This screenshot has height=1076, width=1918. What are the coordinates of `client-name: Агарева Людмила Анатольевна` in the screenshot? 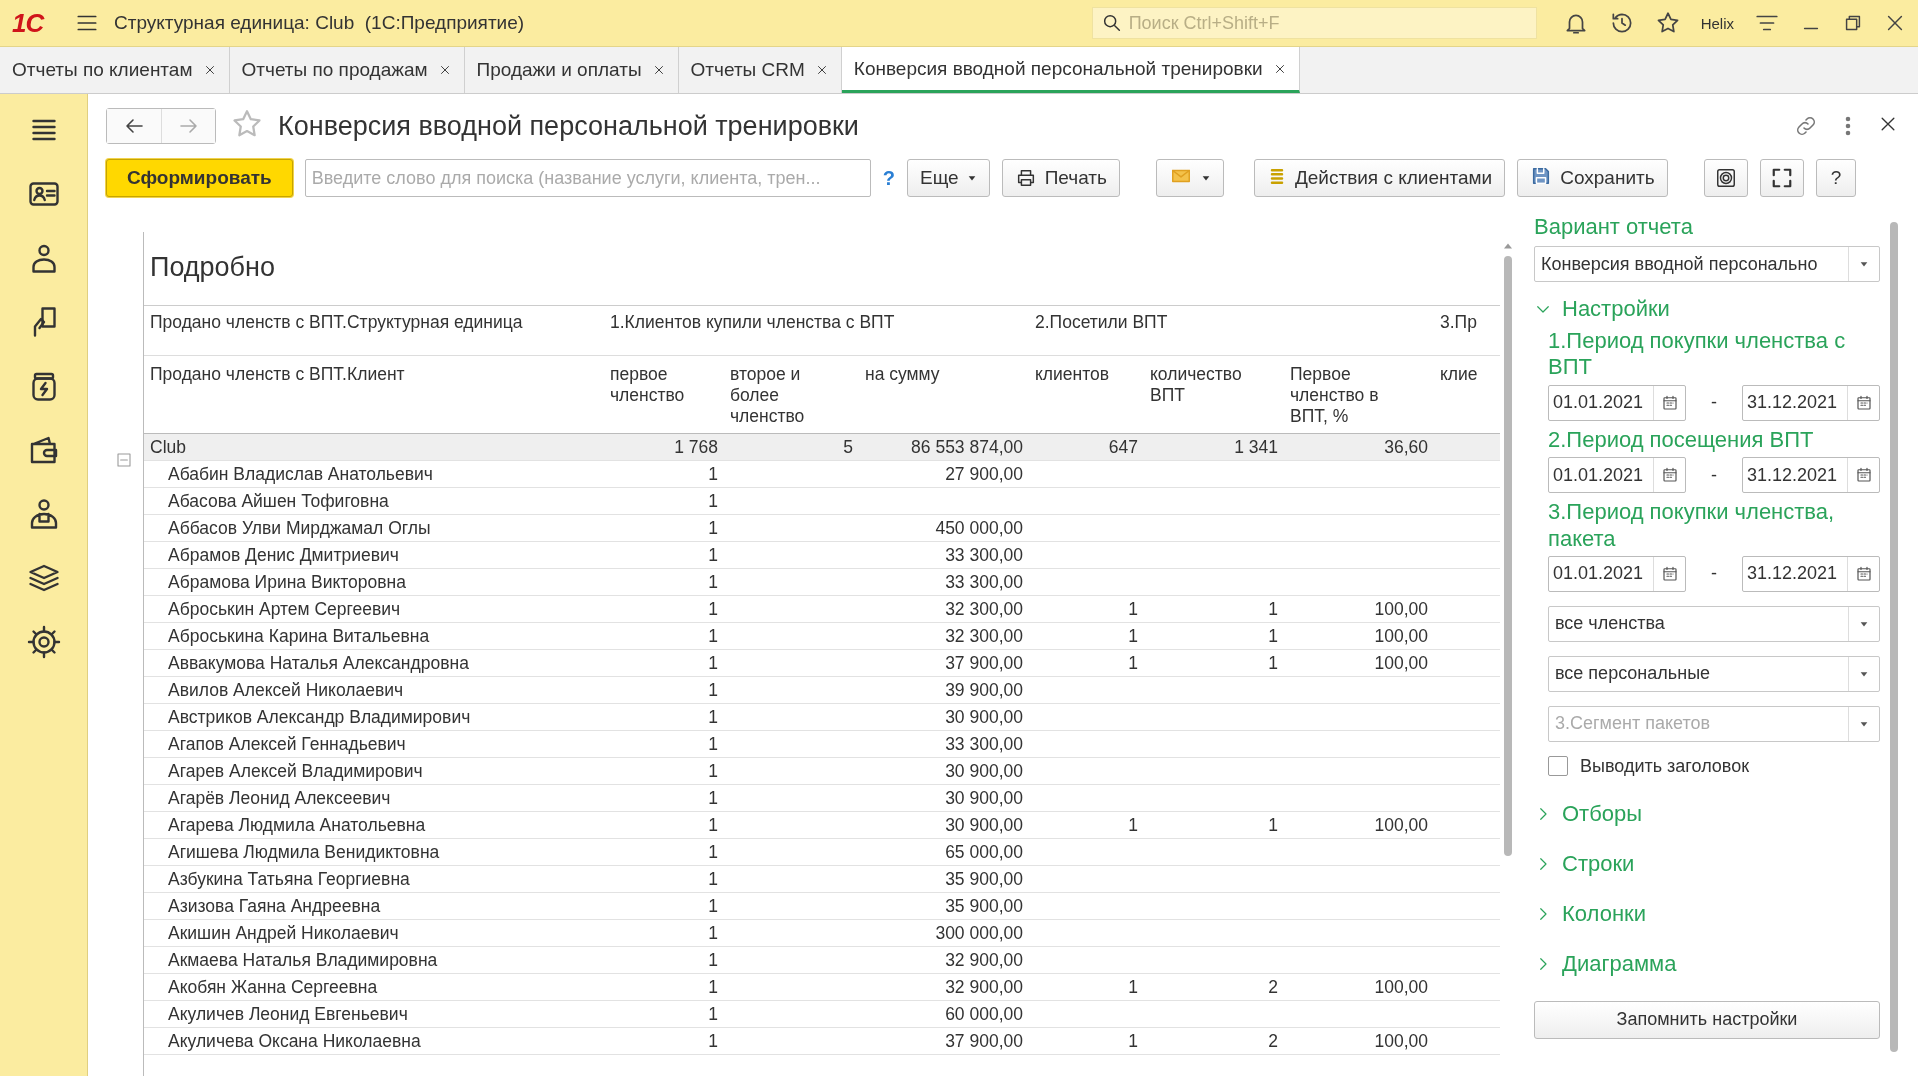 It's located at (297, 825).